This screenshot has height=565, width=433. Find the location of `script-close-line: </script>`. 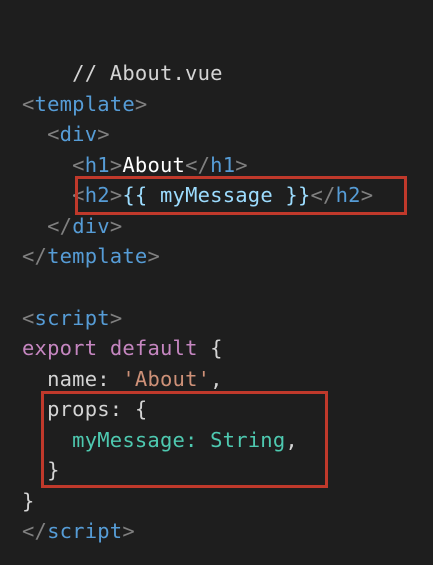

script-close-line: </script> is located at coordinates (78, 531).